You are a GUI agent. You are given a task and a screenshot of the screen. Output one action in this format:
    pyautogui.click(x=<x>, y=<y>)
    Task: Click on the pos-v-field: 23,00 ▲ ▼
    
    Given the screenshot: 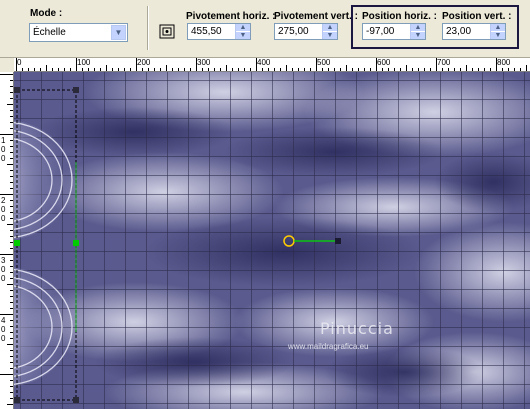 What is the action you would take?
    pyautogui.click(x=474, y=31)
    